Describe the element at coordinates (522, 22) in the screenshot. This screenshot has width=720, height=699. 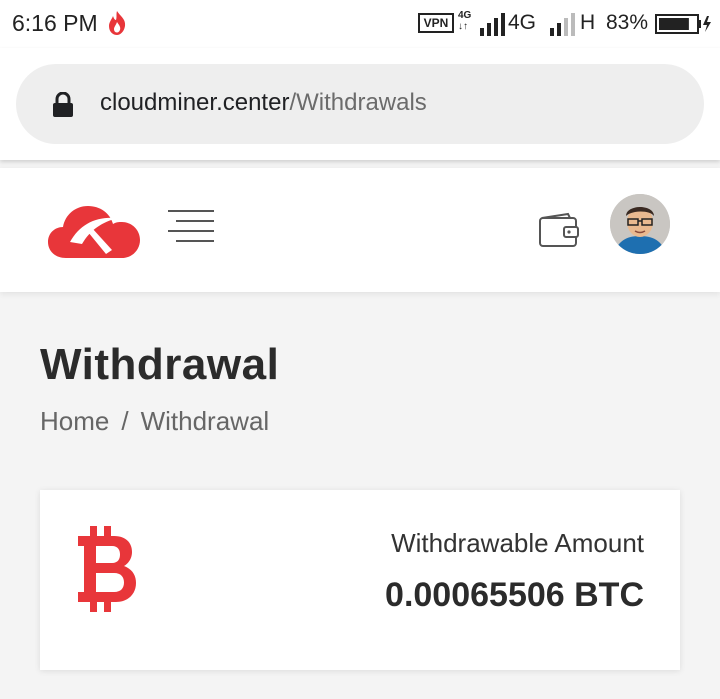
I see `network-type: 4G` at that location.